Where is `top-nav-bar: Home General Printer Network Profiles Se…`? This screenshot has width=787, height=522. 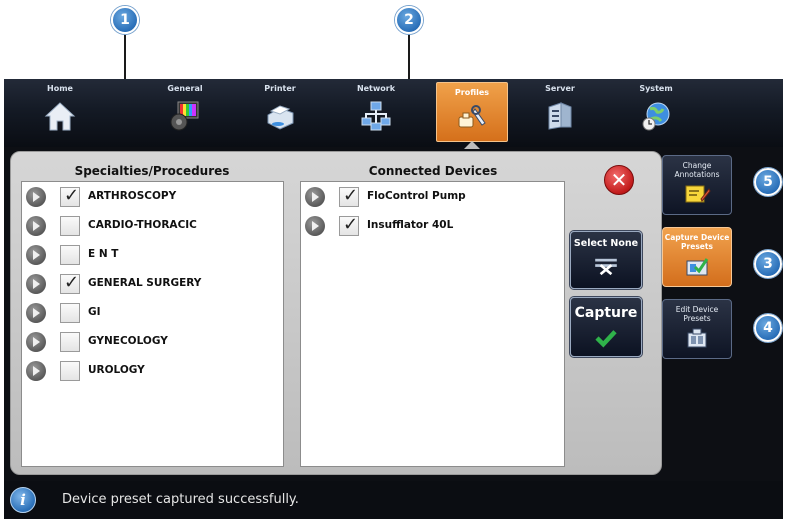
top-nav-bar: Home General Printer Network Profiles Se… is located at coordinates (393, 113).